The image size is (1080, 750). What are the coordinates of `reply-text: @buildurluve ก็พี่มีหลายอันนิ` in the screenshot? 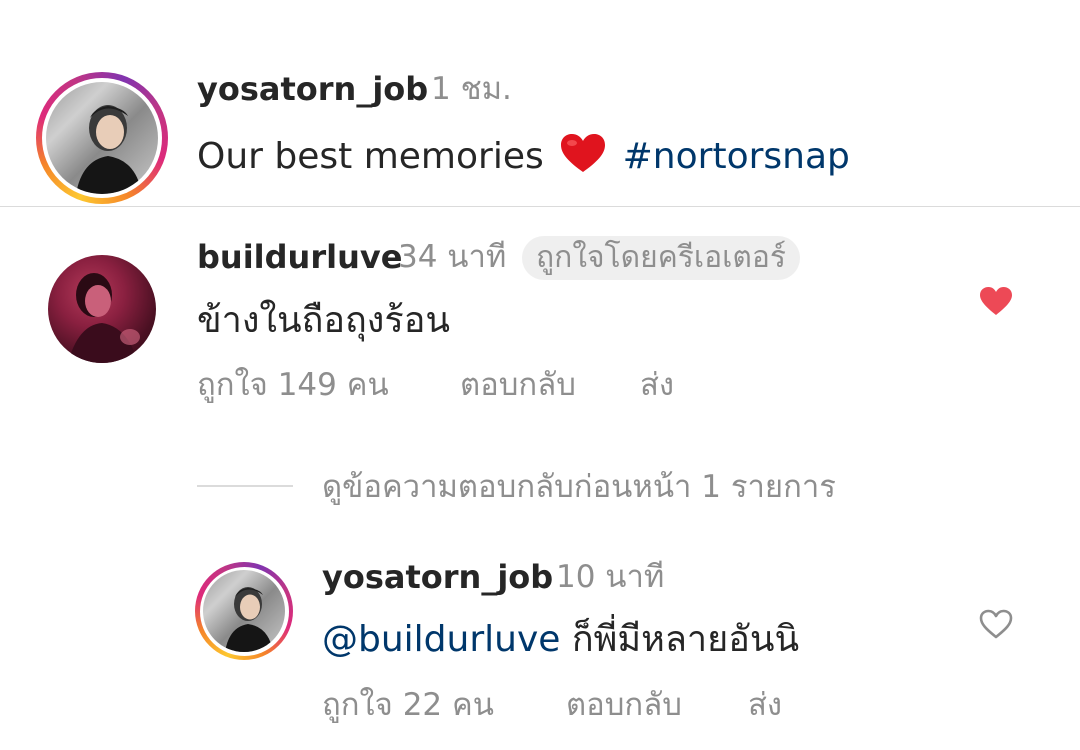 It's located at (560, 640).